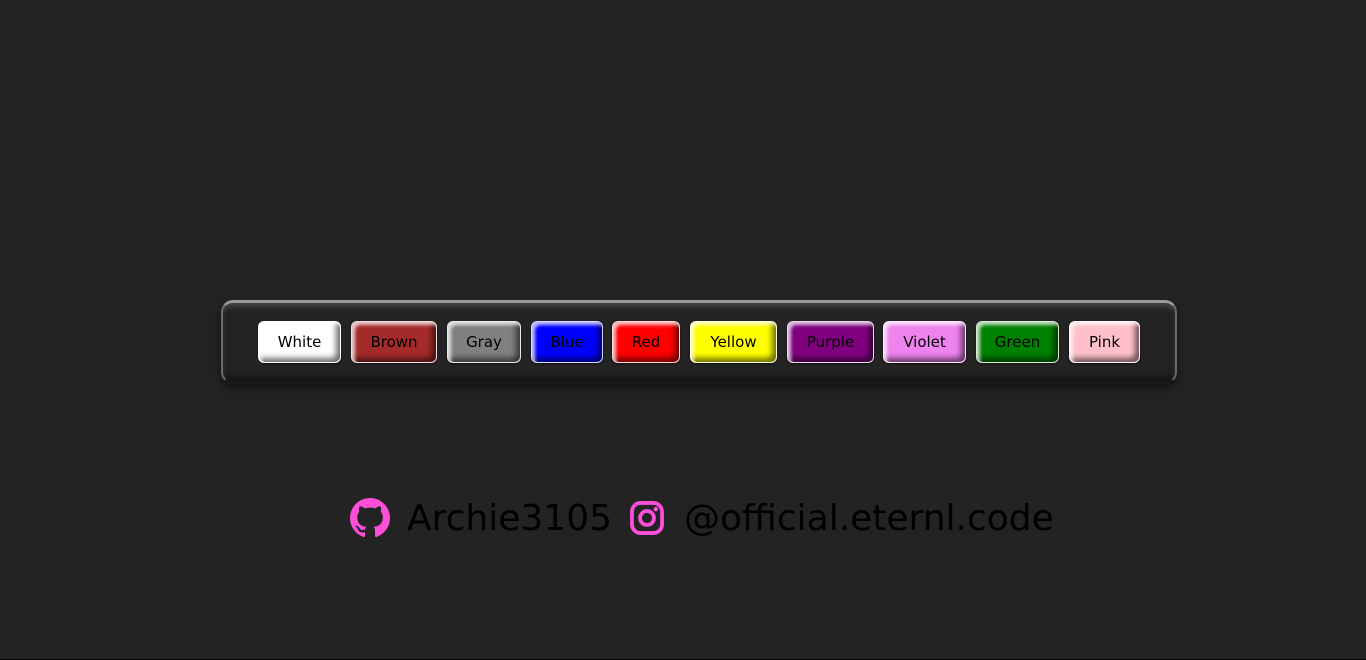 The image size is (1366, 660). What do you see at coordinates (484, 342) in the screenshot?
I see `gray-button: Gray` at bounding box center [484, 342].